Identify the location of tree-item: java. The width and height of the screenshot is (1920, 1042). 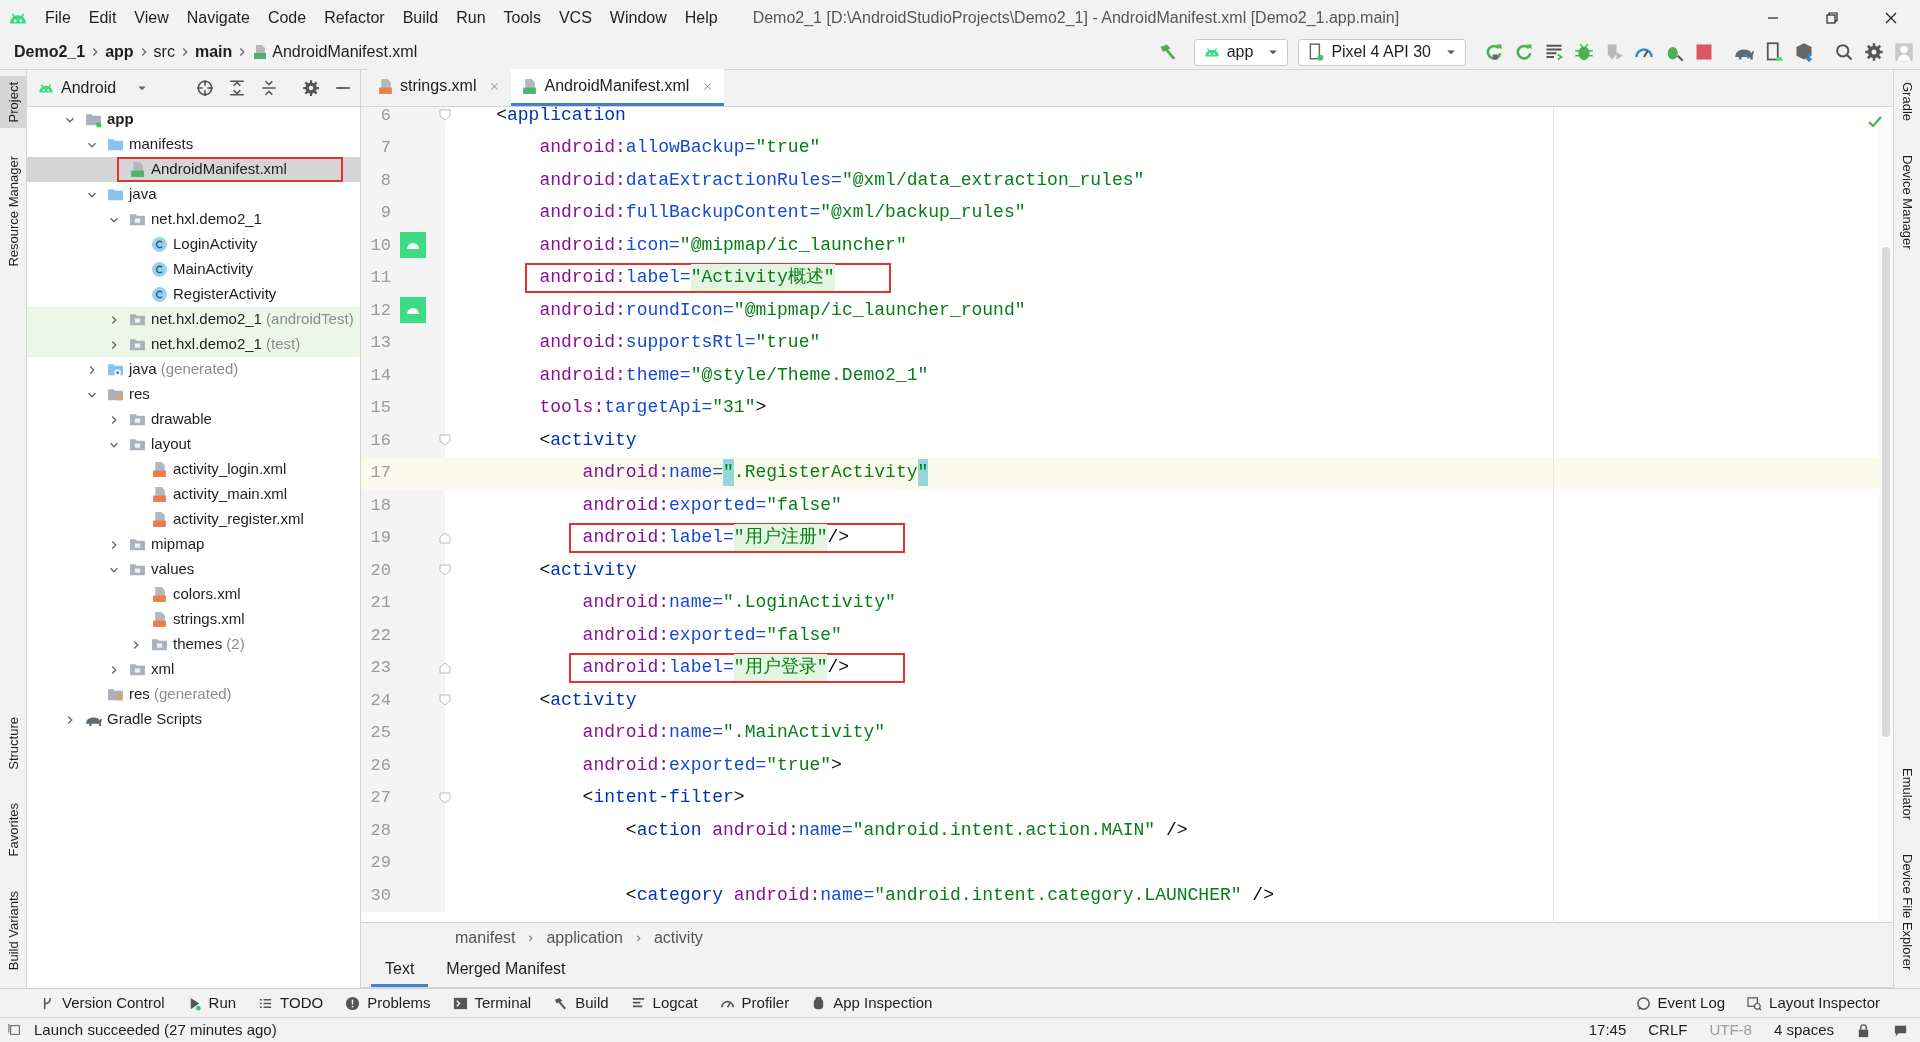
(143, 194).